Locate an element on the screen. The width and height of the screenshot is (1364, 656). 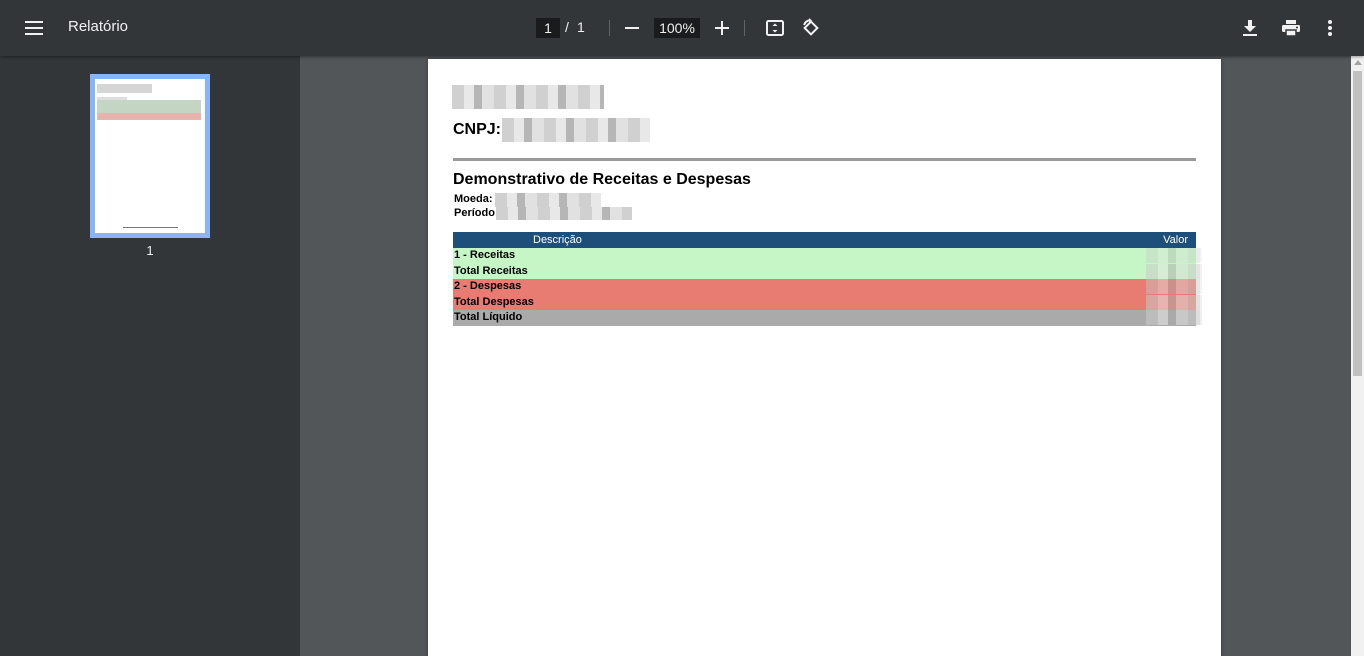
zoom-in-icon is located at coordinates (722, 28).